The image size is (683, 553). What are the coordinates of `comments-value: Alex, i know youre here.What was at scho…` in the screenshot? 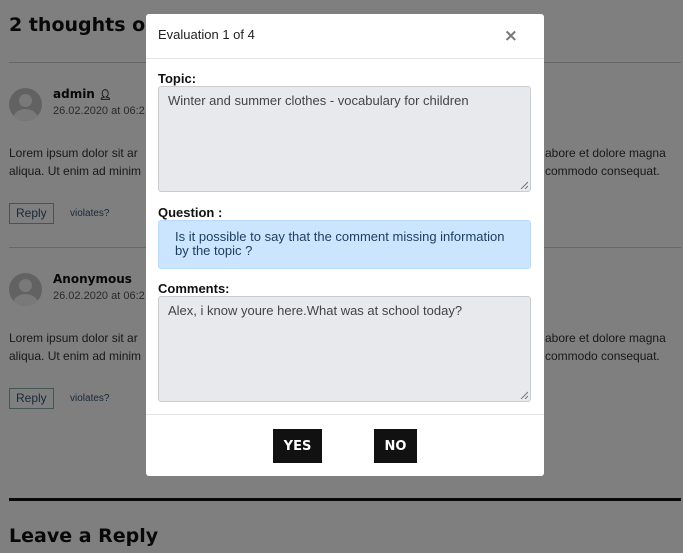 It's located at (315, 310).